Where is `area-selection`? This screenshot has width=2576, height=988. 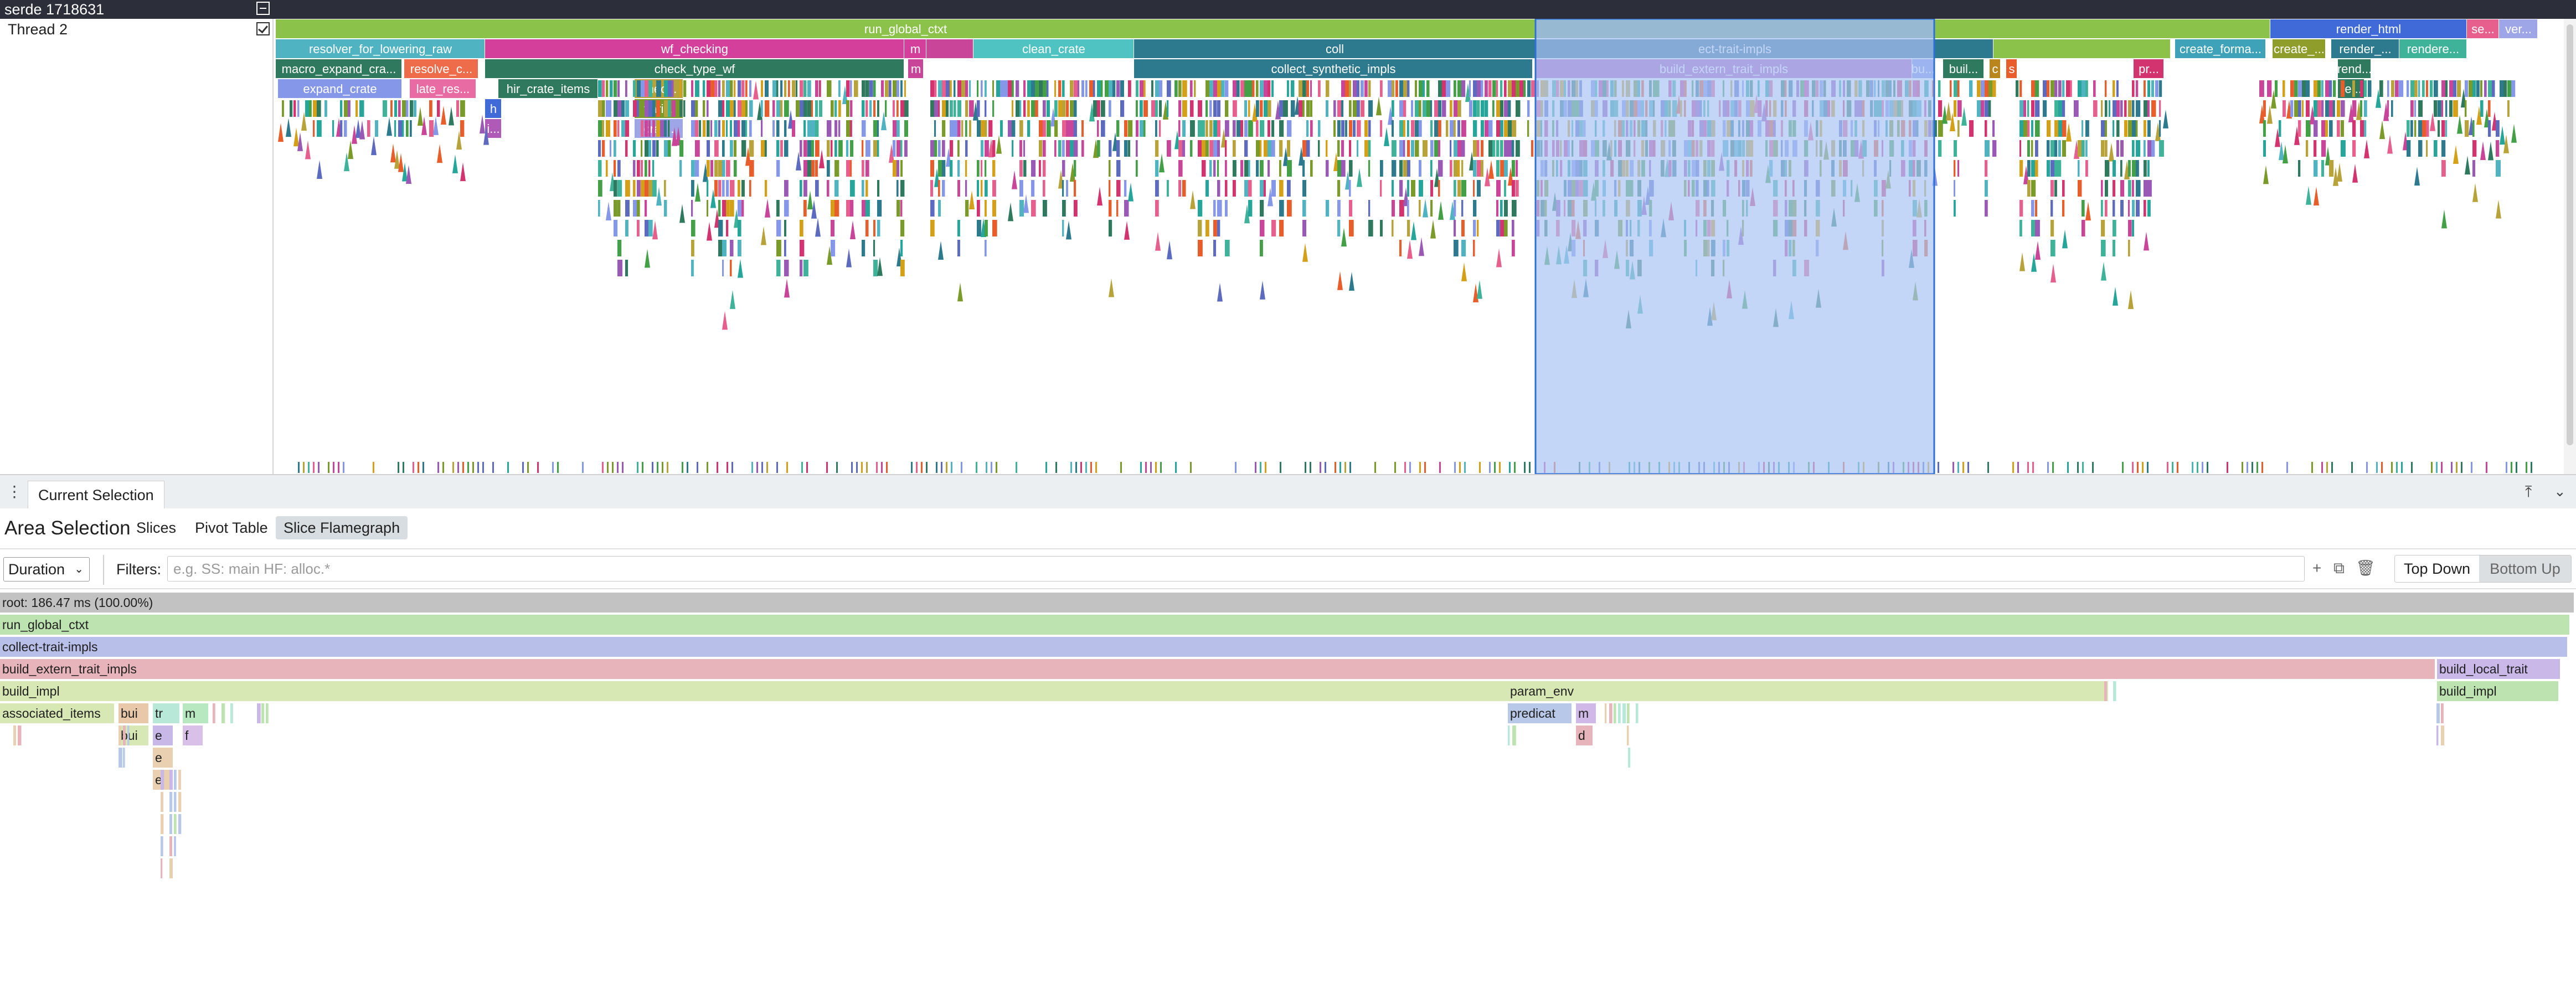
area-selection is located at coordinates (1734, 247).